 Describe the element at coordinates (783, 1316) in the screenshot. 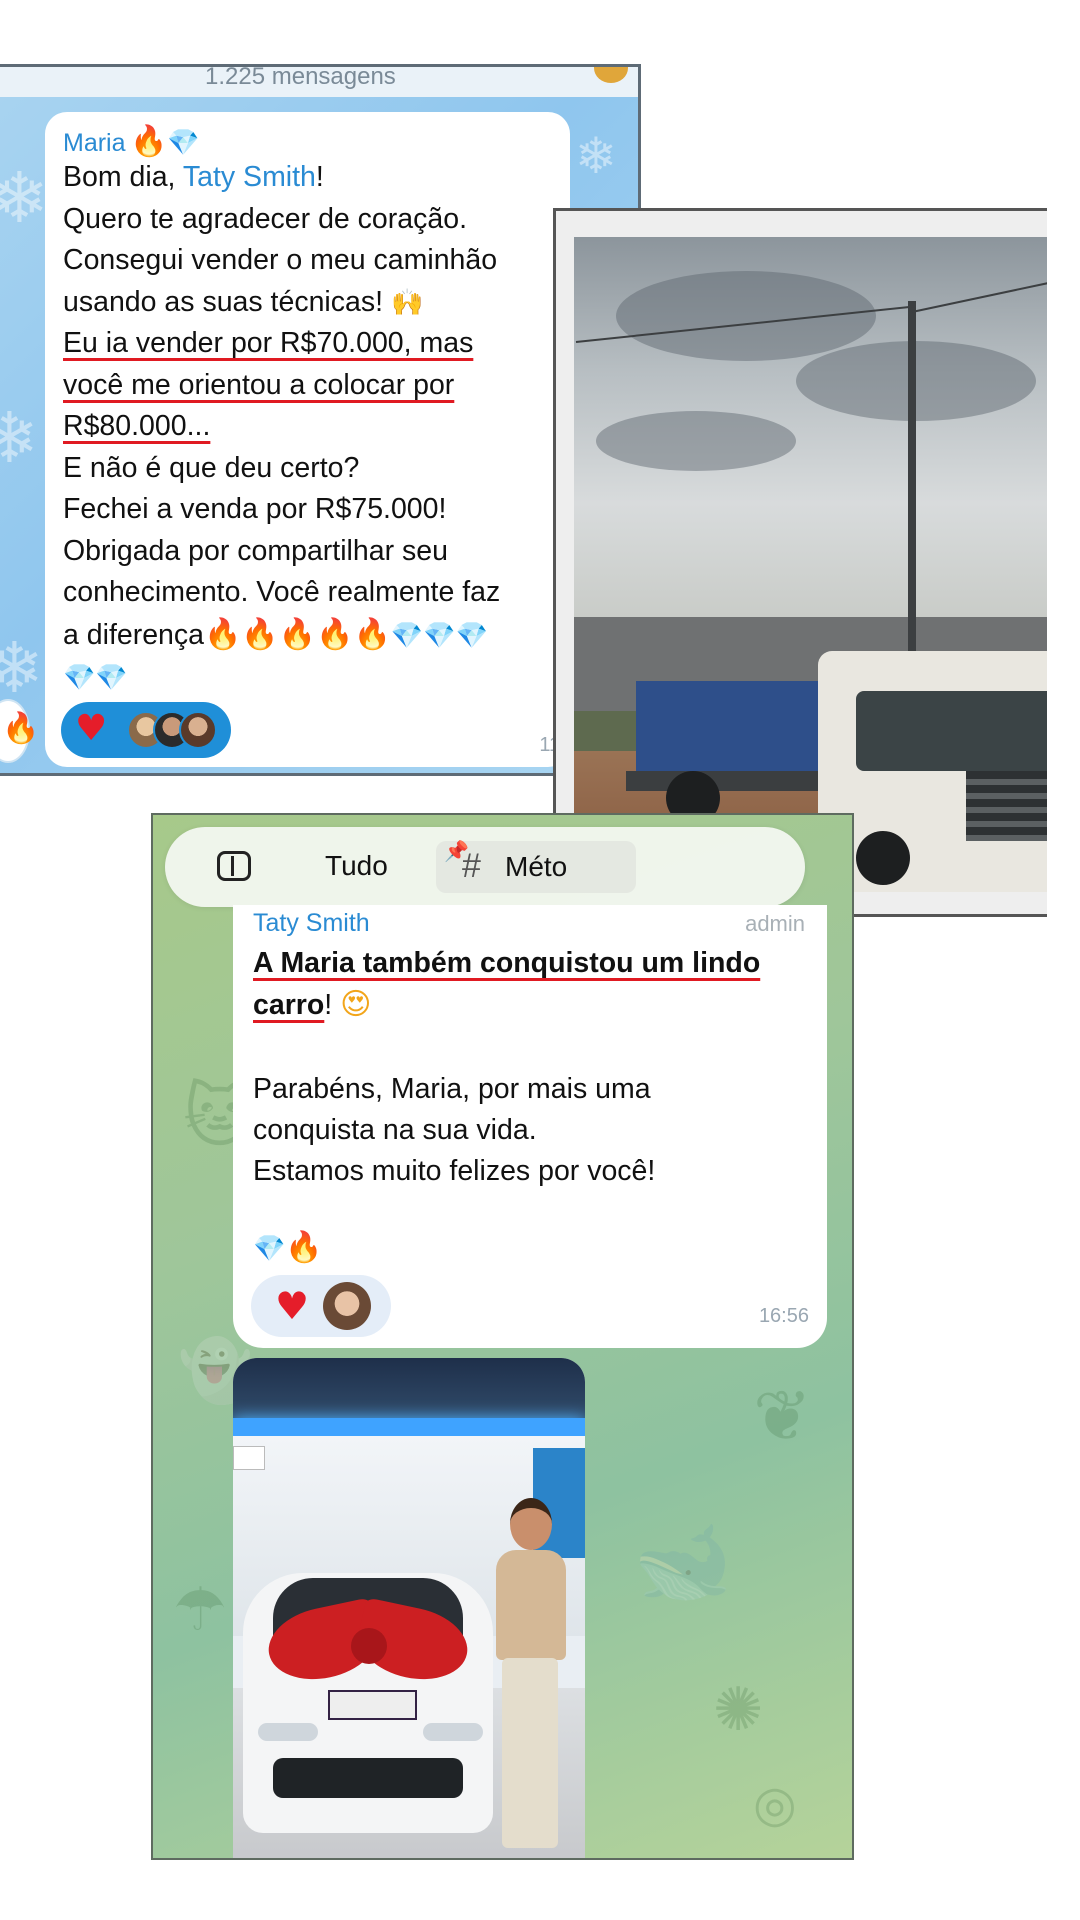

I see `message-time: 16:56` at that location.